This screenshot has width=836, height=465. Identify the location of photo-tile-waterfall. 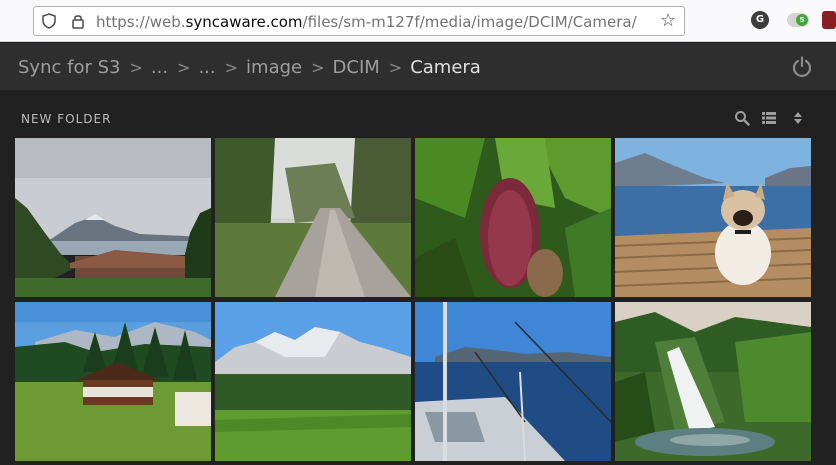
(713, 381).